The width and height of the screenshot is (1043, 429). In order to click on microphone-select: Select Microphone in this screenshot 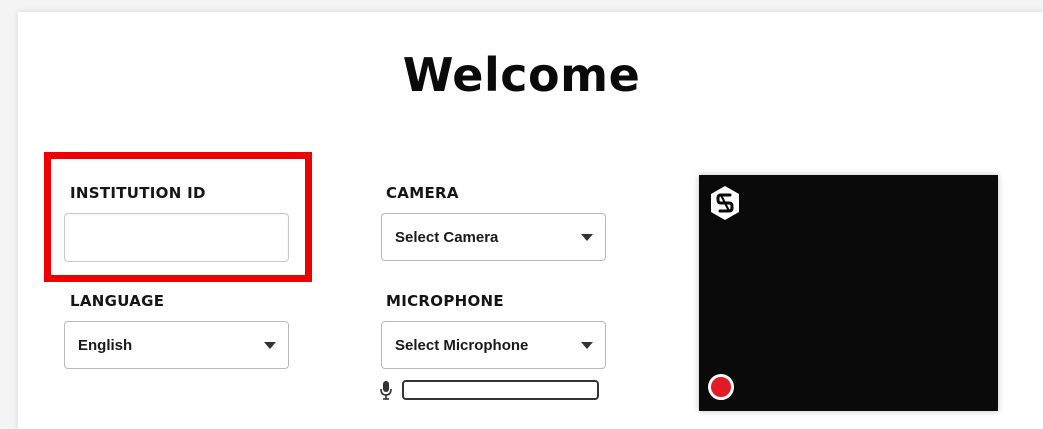, I will do `click(493, 345)`.